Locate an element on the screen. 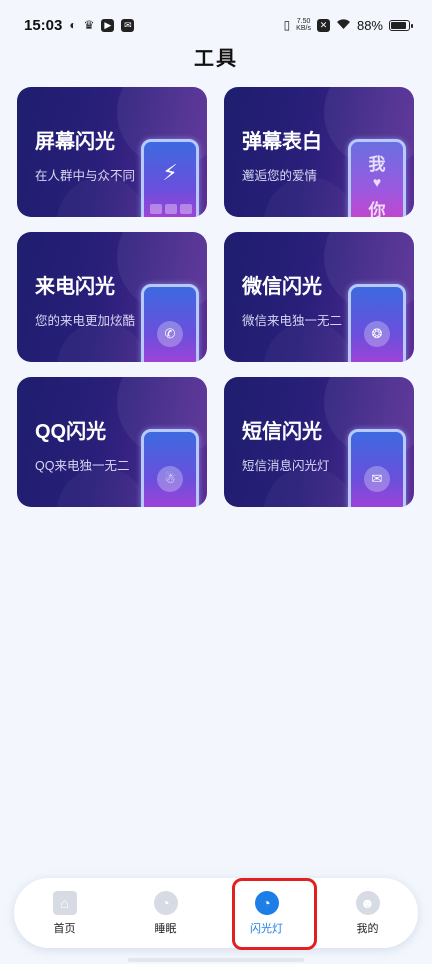  card-subtitle: 您的来电更加炫酷 is located at coordinates (85, 321).